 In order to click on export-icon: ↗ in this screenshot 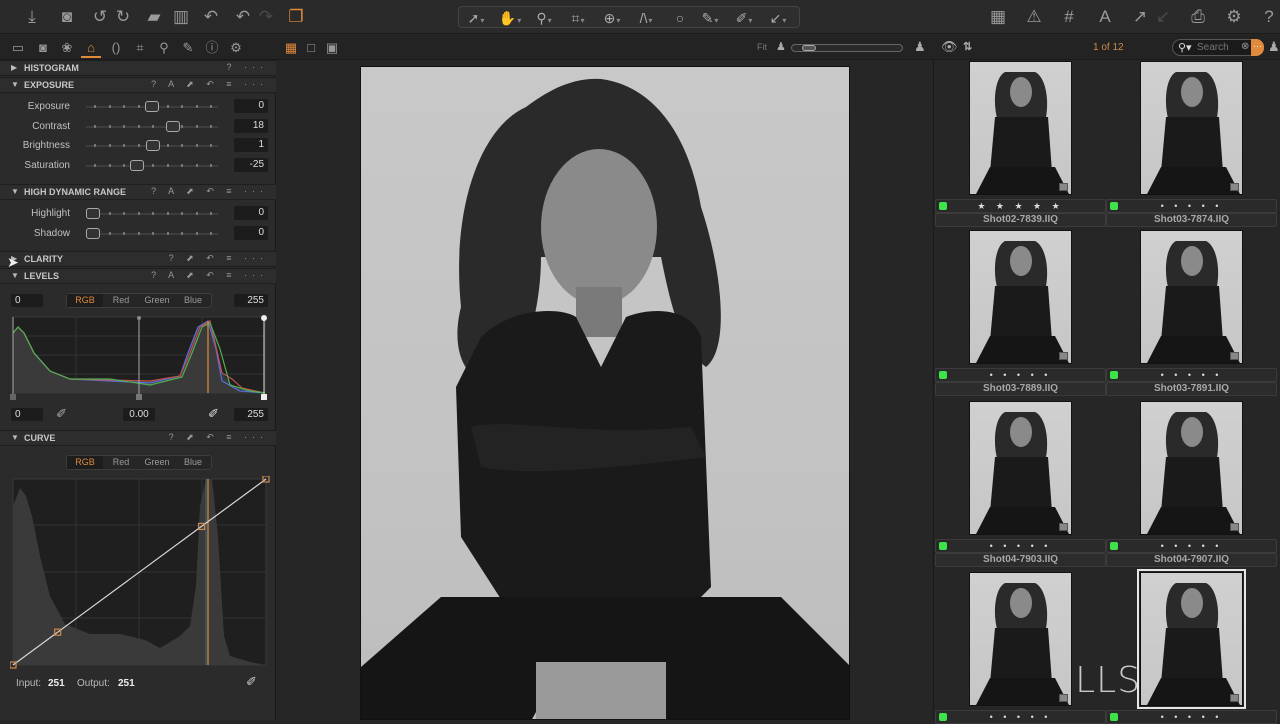, I will do `click(1140, 17)`.